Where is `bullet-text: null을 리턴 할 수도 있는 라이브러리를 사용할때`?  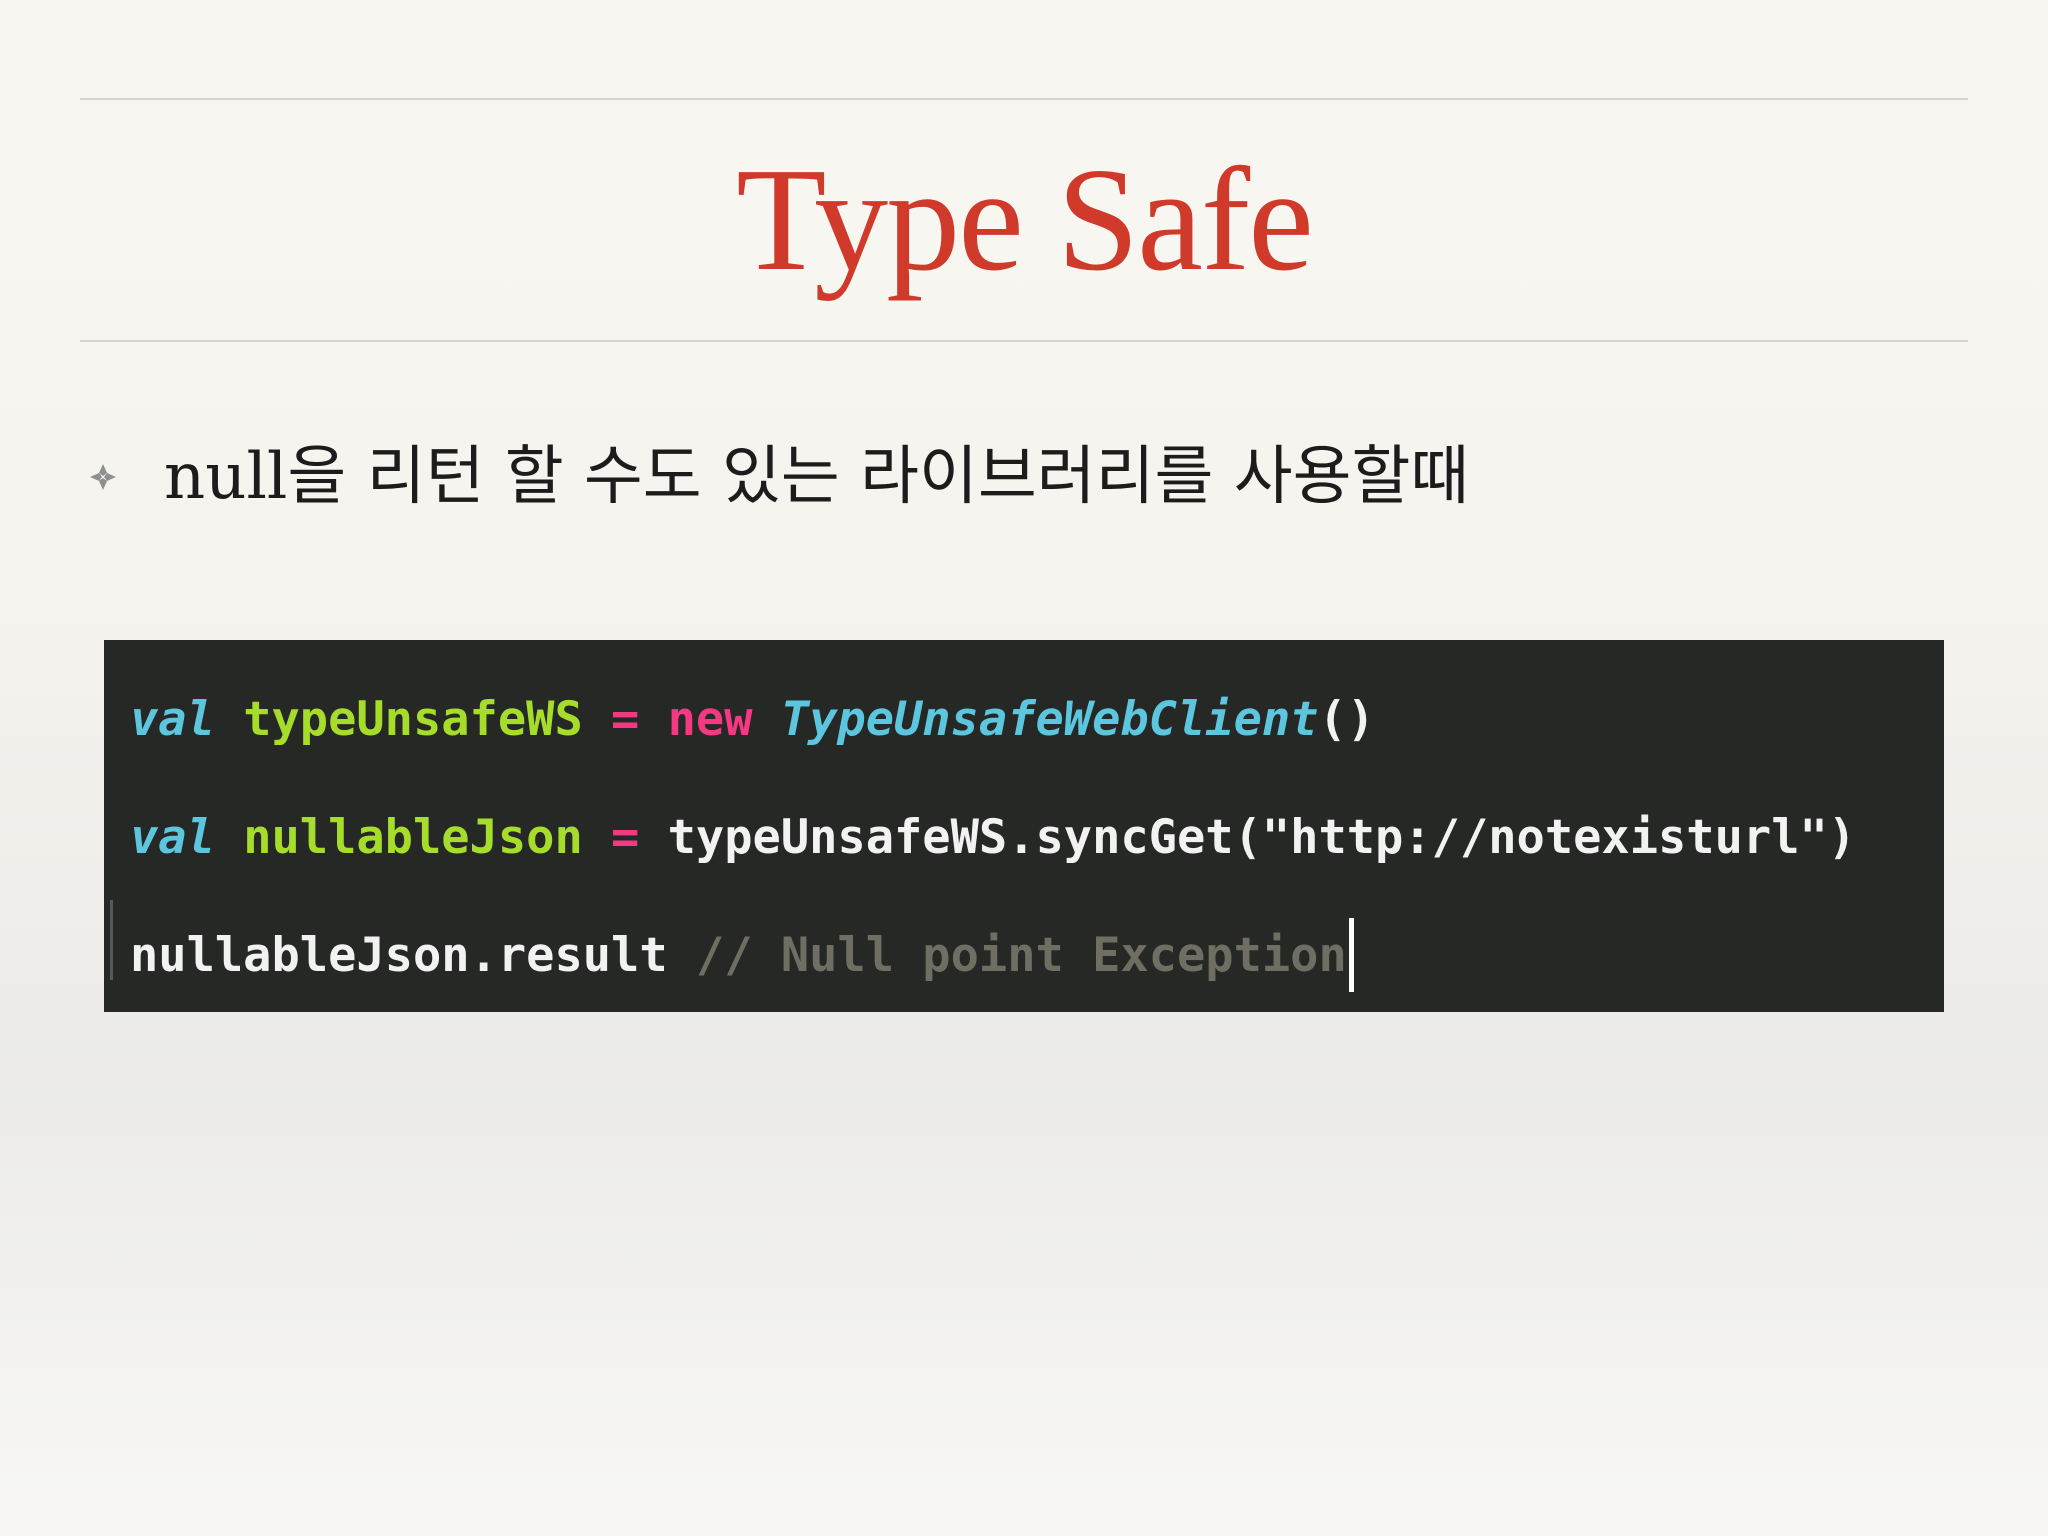
bullet-text: null을 리턴 할 수도 있는 라이브러리를 사용할때 is located at coordinates (817, 477).